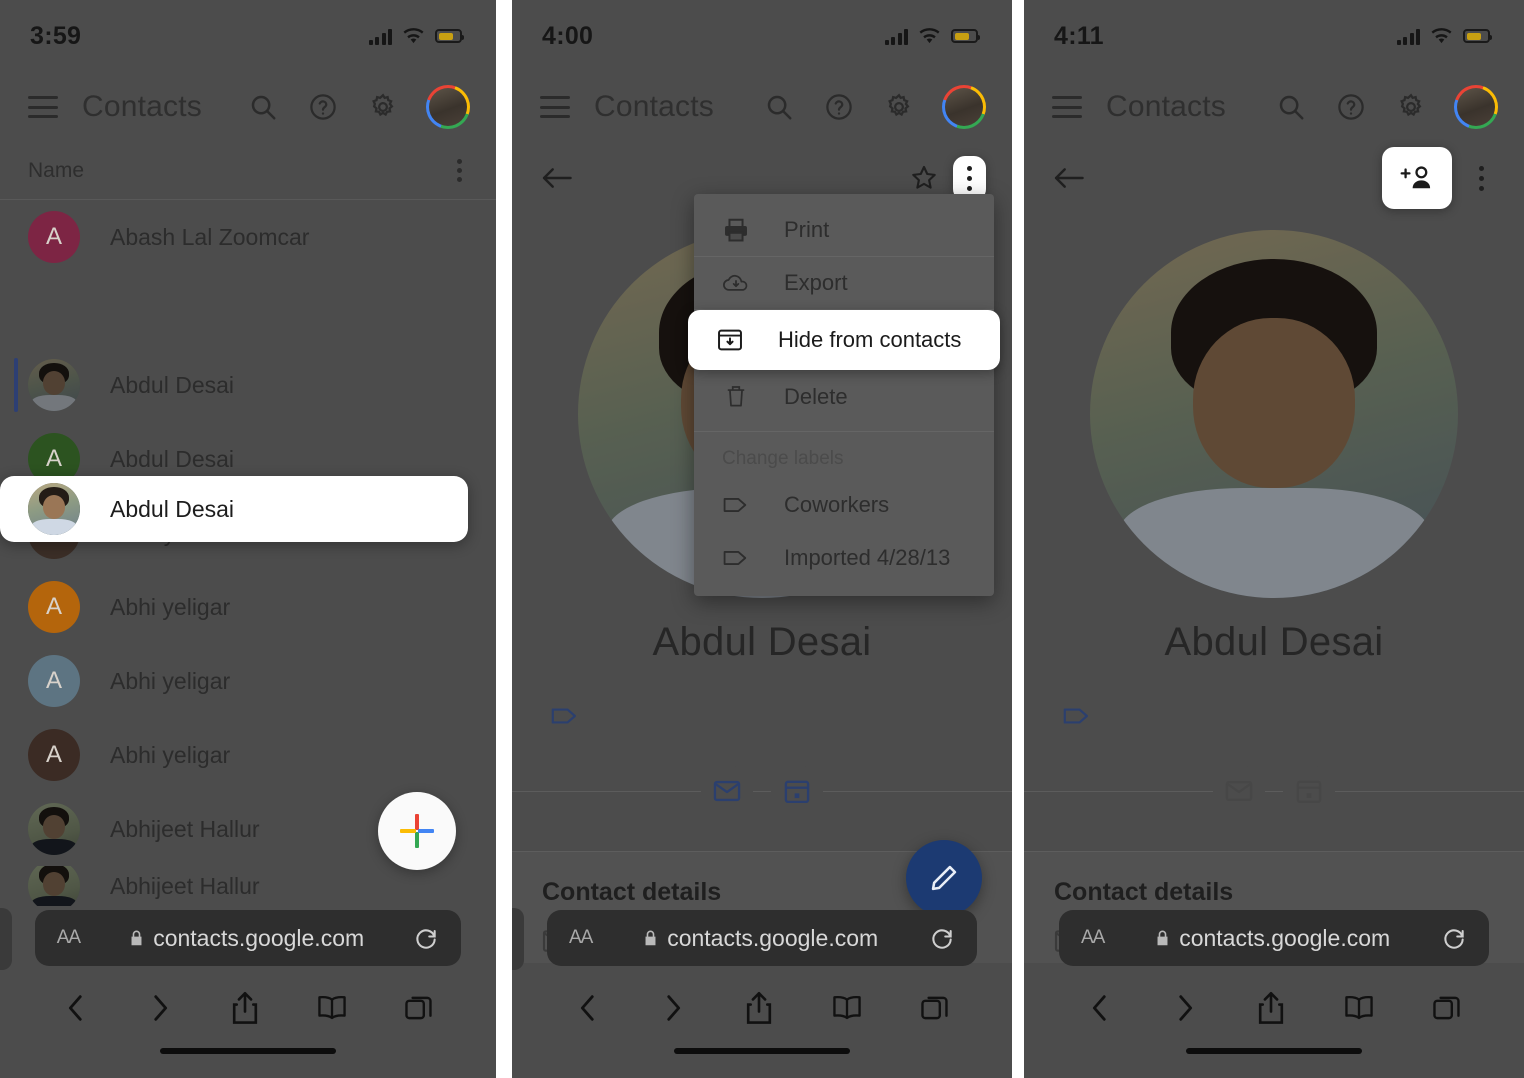  I want to click on contact-name: Abash Lal Zoomcar, so click(210, 236).